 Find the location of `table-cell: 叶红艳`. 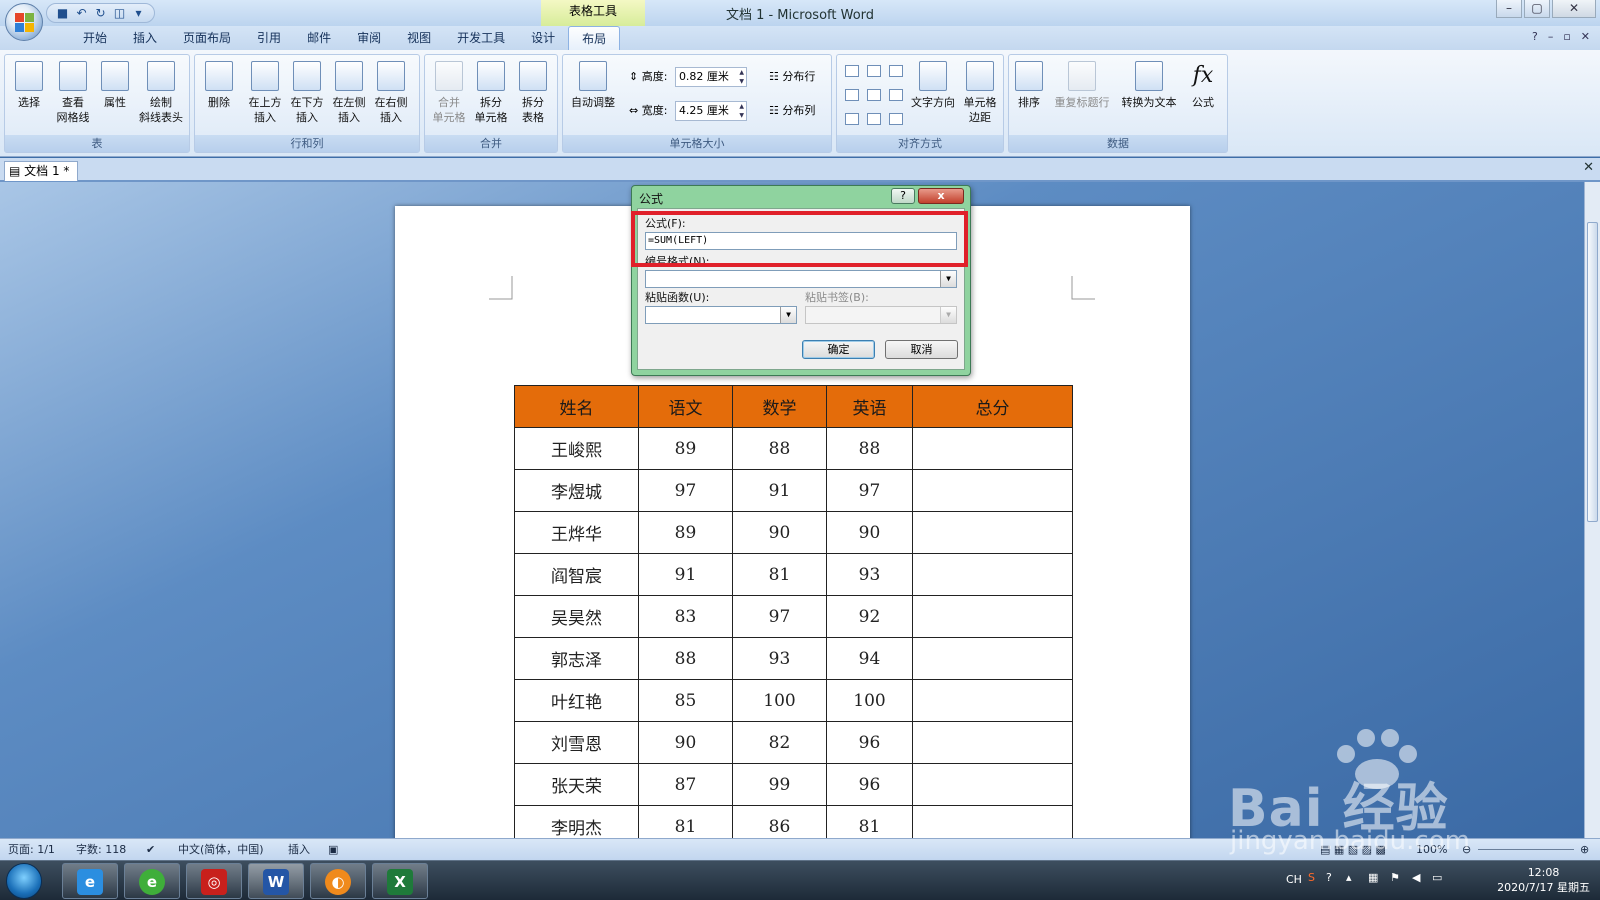

table-cell: 叶红艳 is located at coordinates (576, 700).